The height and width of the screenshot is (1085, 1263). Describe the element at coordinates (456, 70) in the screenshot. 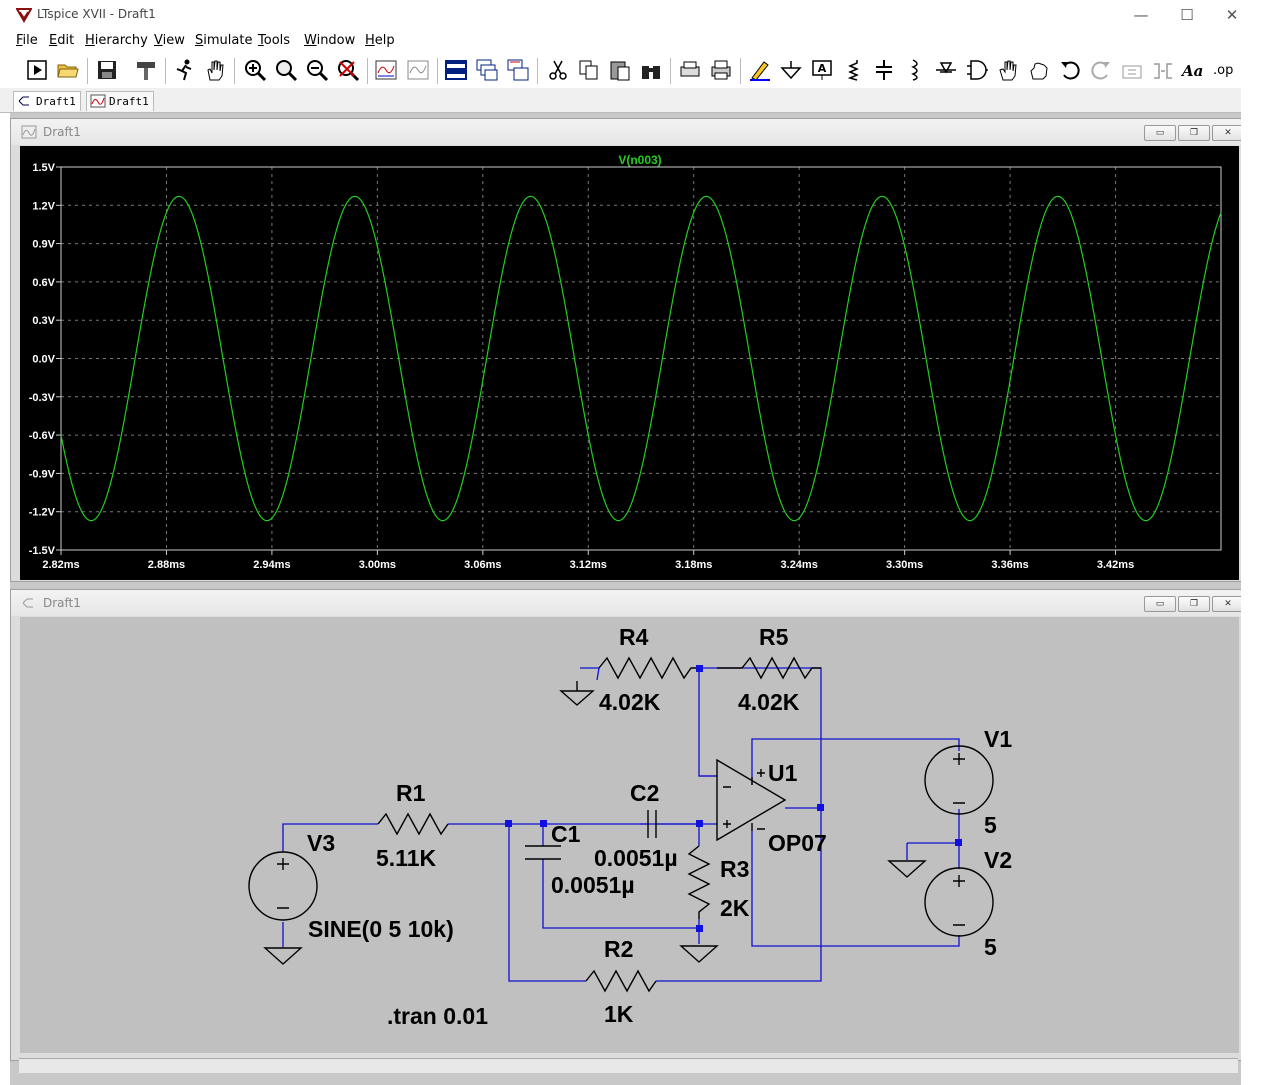

I see `tile-horizontal-icon` at that location.